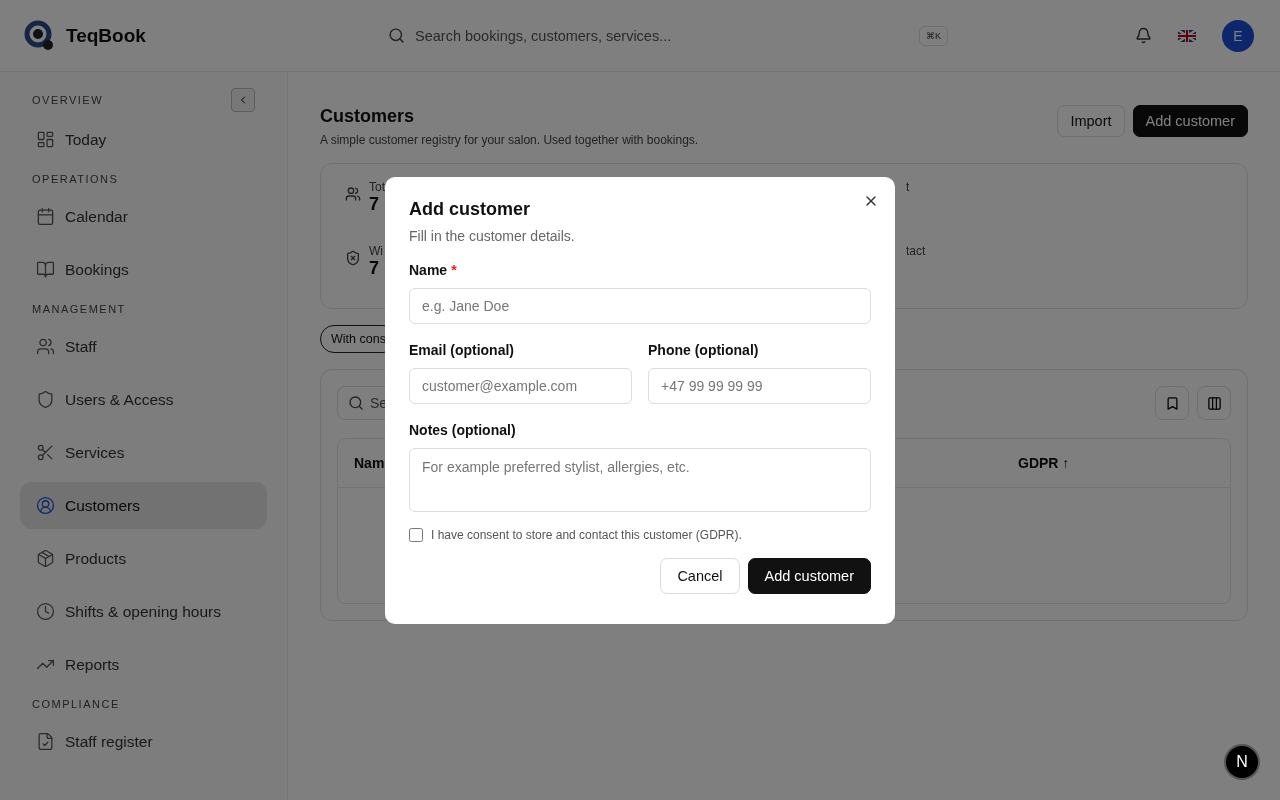  What do you see at coordinates (520, 386) in the screenshot?
I see `input-field: customer@example.com` at bounding box center [520, 386].